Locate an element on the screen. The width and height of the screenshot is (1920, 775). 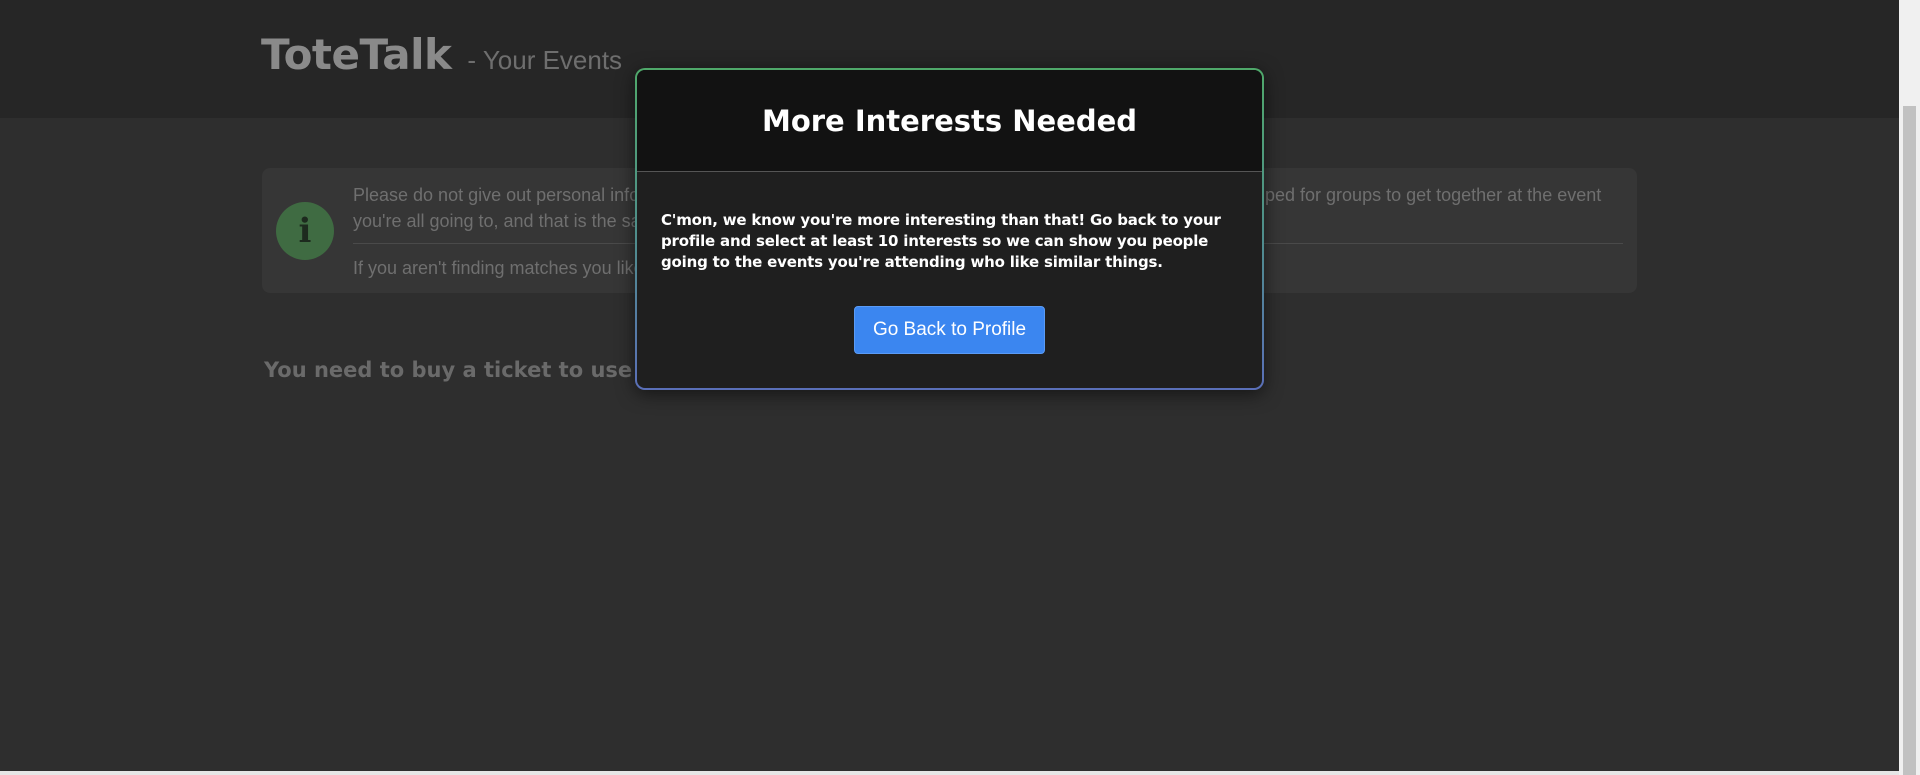
modal-title: More Interests Needed is located at coordinates (949, 120).